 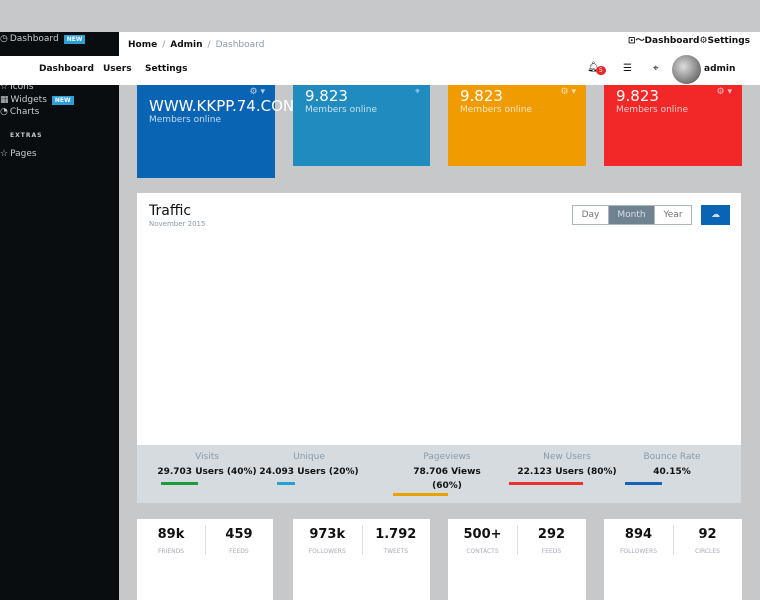 I want to click on avatar, so click(x=686, y=69).